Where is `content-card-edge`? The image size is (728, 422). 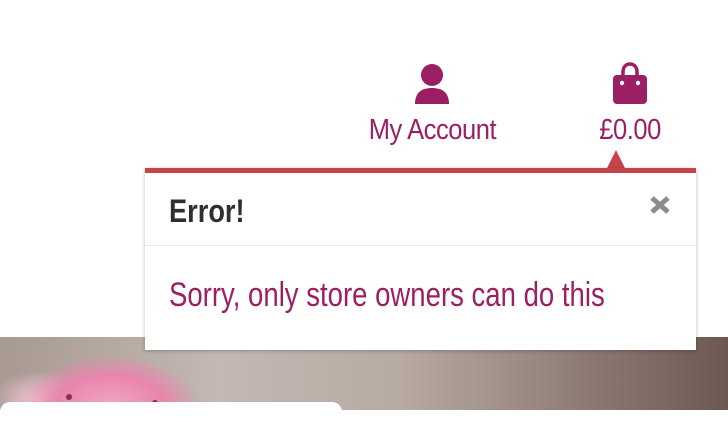
content-card-edge is located at coordinates (171, 412).